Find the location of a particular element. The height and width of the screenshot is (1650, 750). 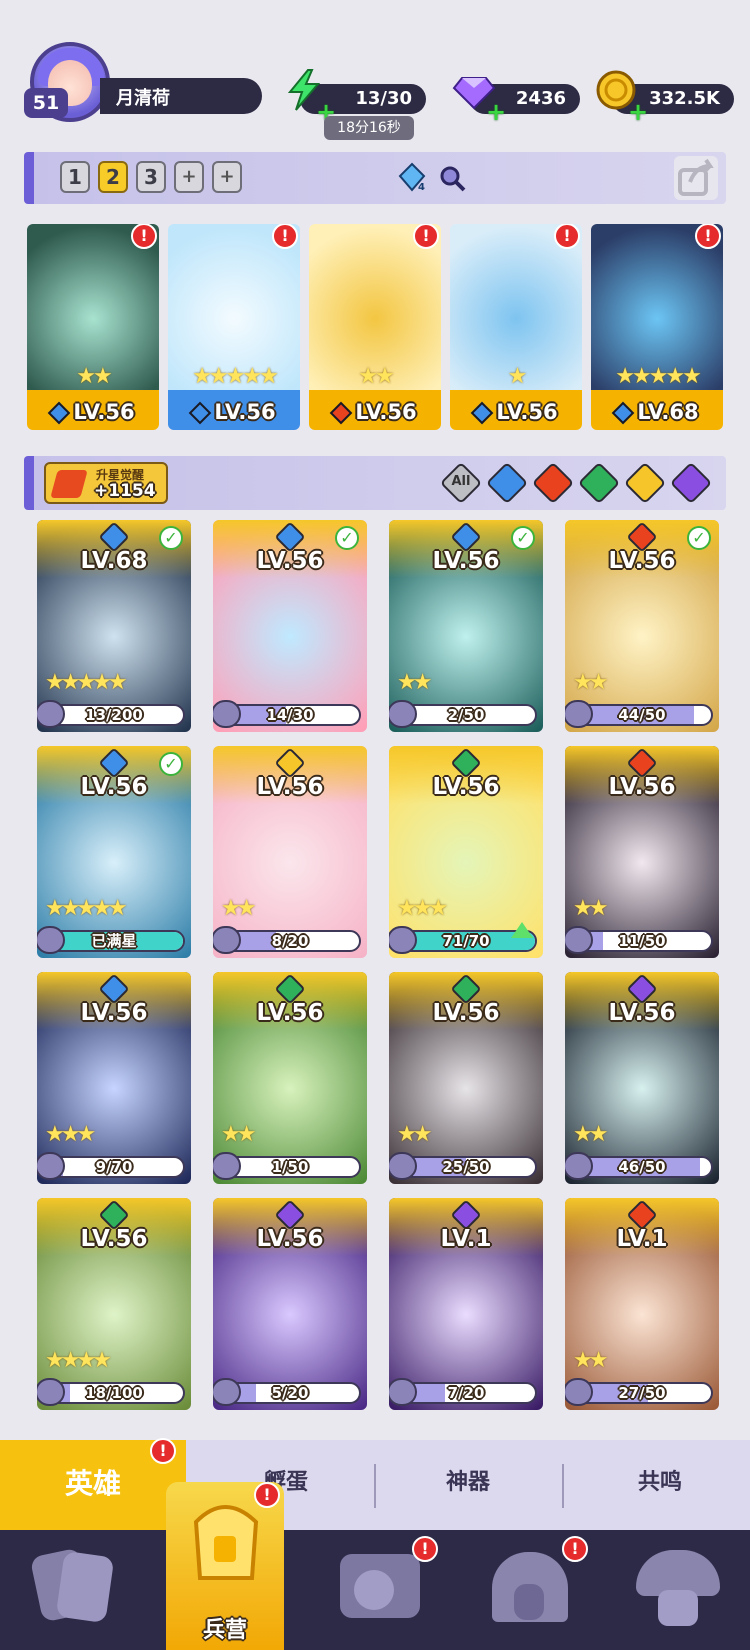

filter-wind-button is located at coordinates (599, 483).